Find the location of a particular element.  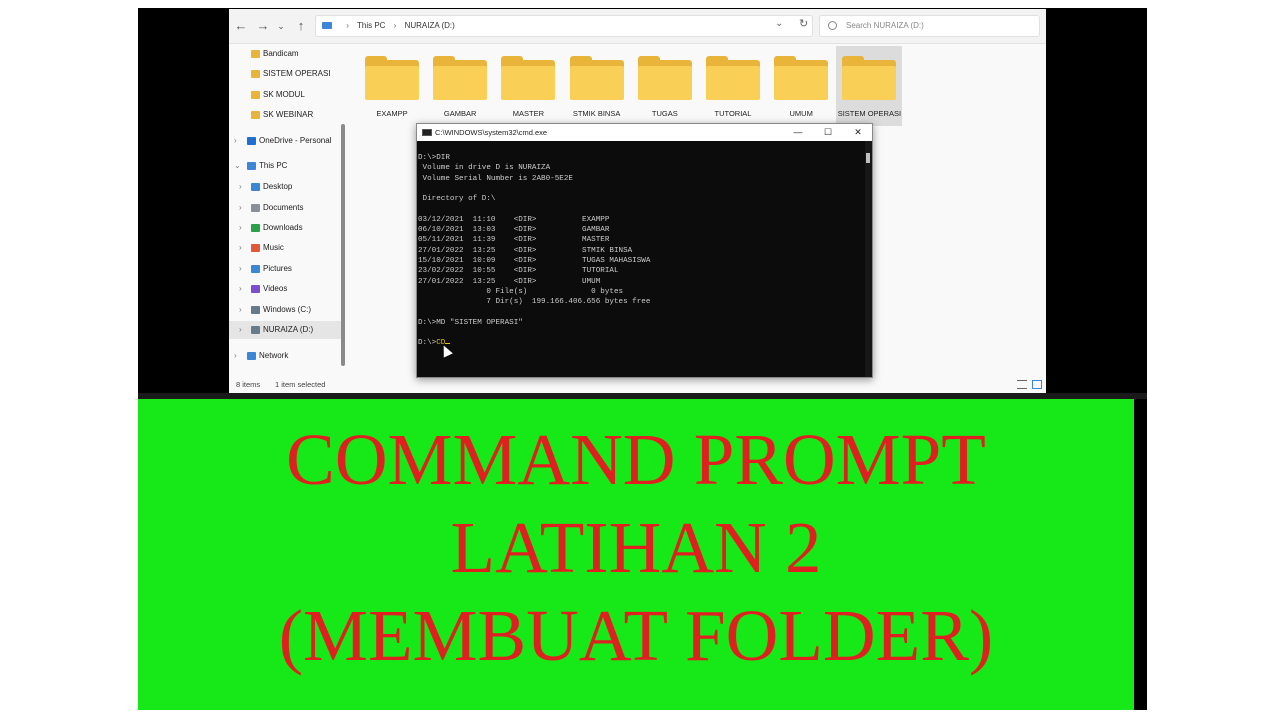

expand-chevron-icon: ⌄ is located at coordinates (237, 166).